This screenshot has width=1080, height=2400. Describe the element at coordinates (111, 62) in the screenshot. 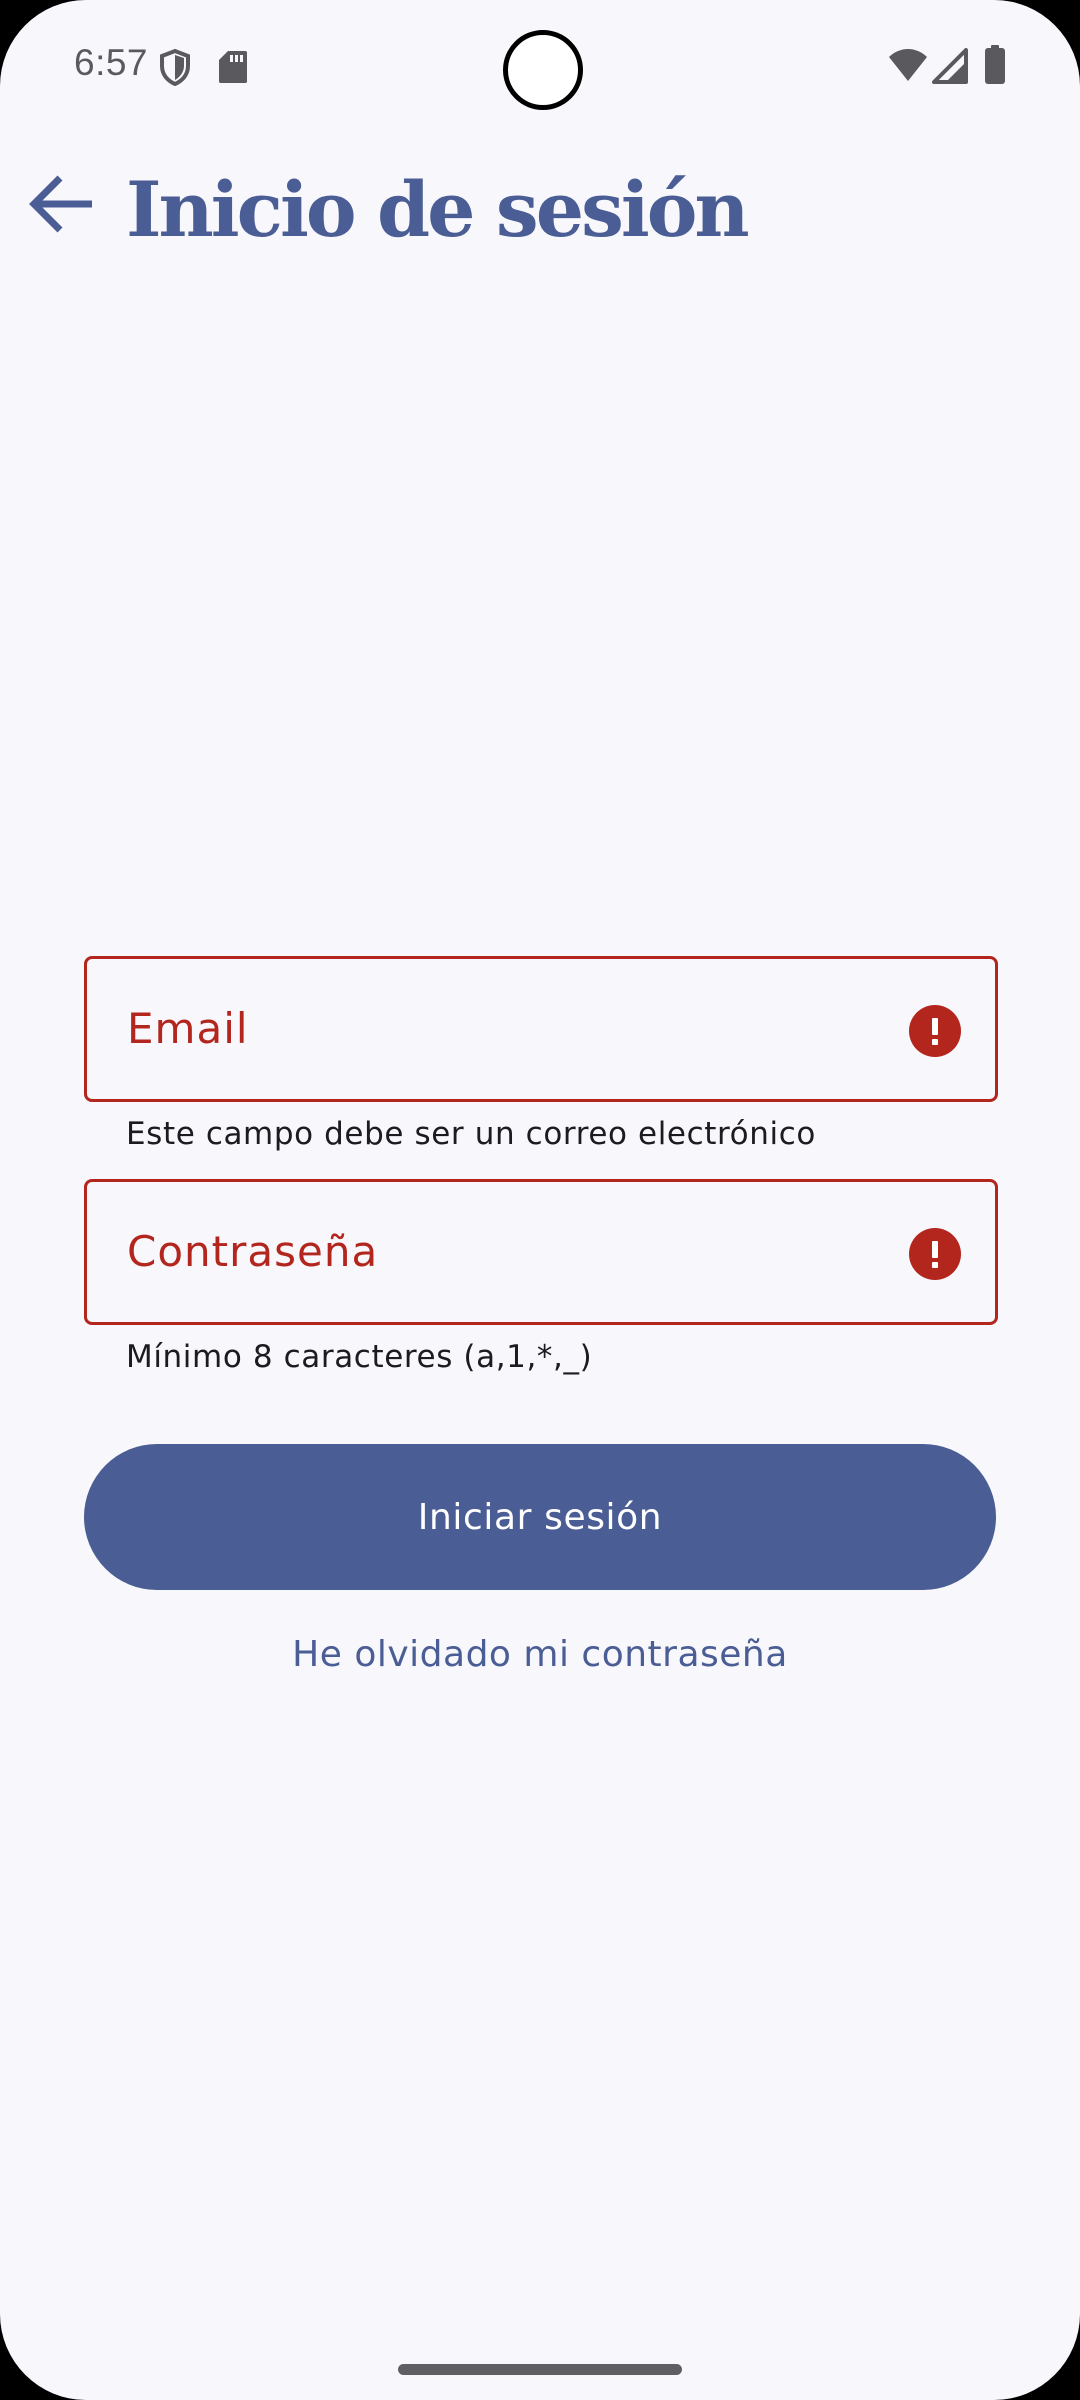

I see `status-time: 6:57` at that location.